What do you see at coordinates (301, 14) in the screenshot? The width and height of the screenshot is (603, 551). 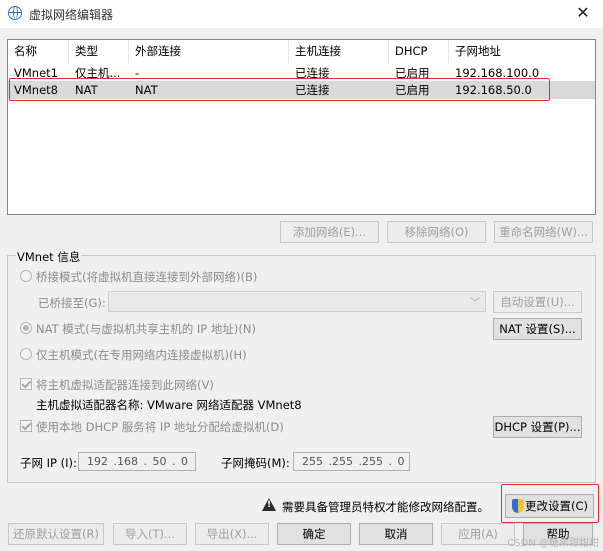 I see `title-bar: 虚拟网络编辑器 ✕` at bounding box center [301, 14].